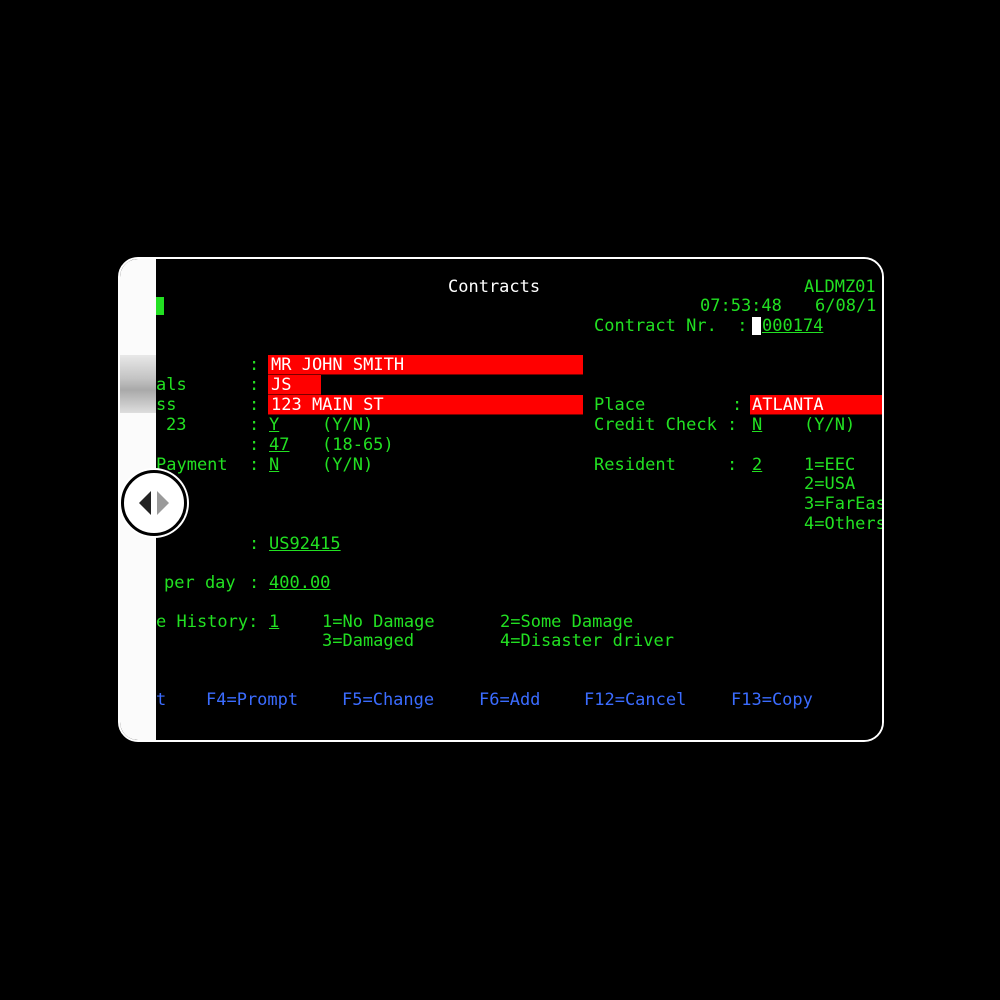 The height and width of the screenshot is (1000, 1000). Describe the element at coordinates (756, 326) in the screenshot. I see `text-cursor` at that location.